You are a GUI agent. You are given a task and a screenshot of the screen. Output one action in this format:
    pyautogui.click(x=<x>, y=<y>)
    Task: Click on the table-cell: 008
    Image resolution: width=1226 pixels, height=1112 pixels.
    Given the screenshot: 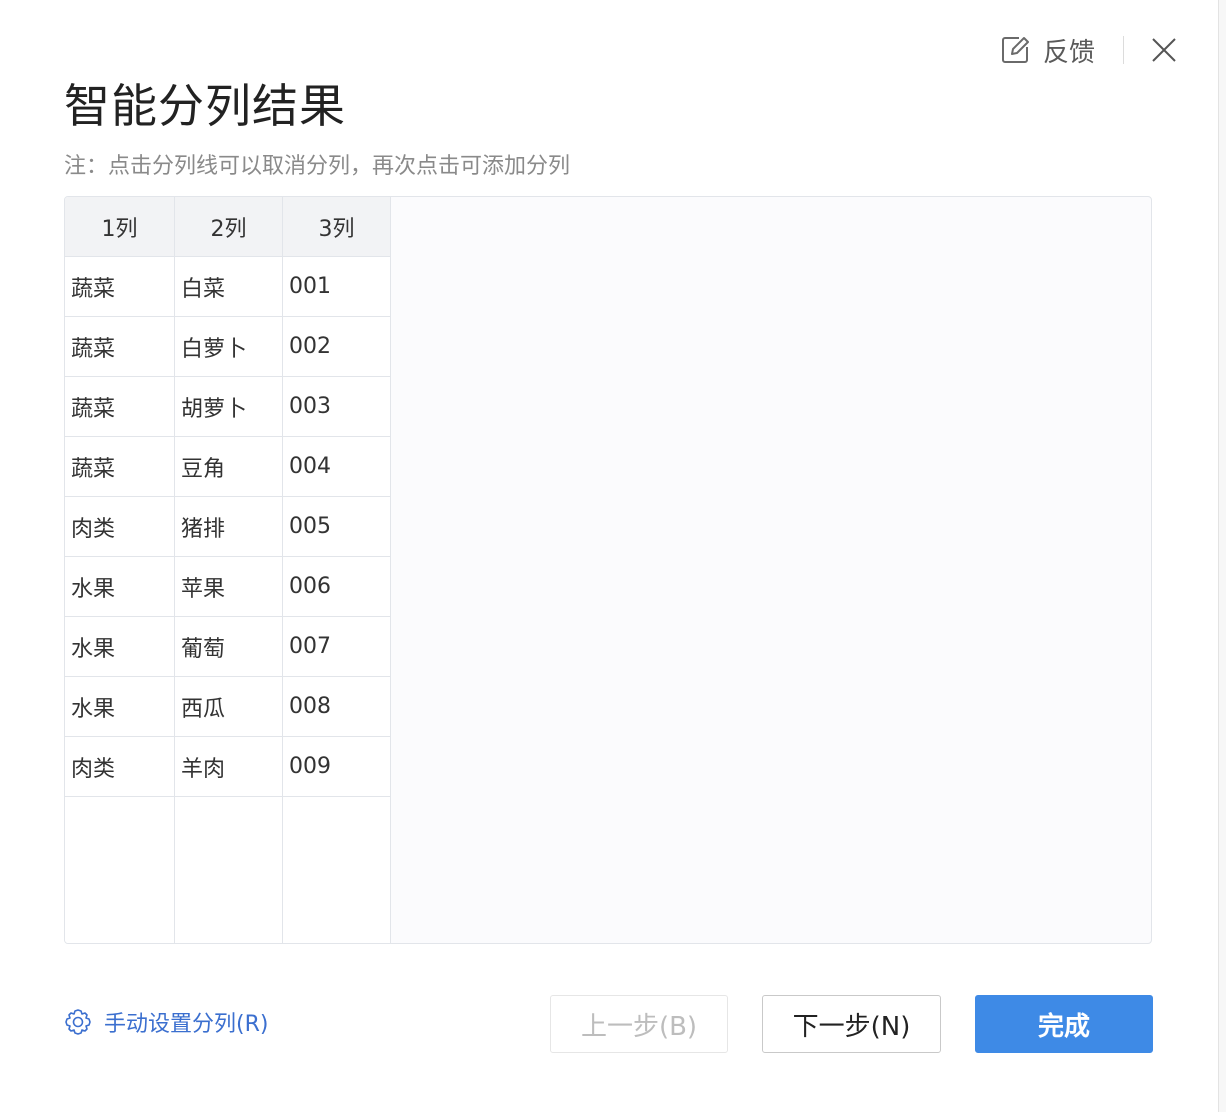 What is the action you would take?
    pyautogui.click(x=336, y=707)
    